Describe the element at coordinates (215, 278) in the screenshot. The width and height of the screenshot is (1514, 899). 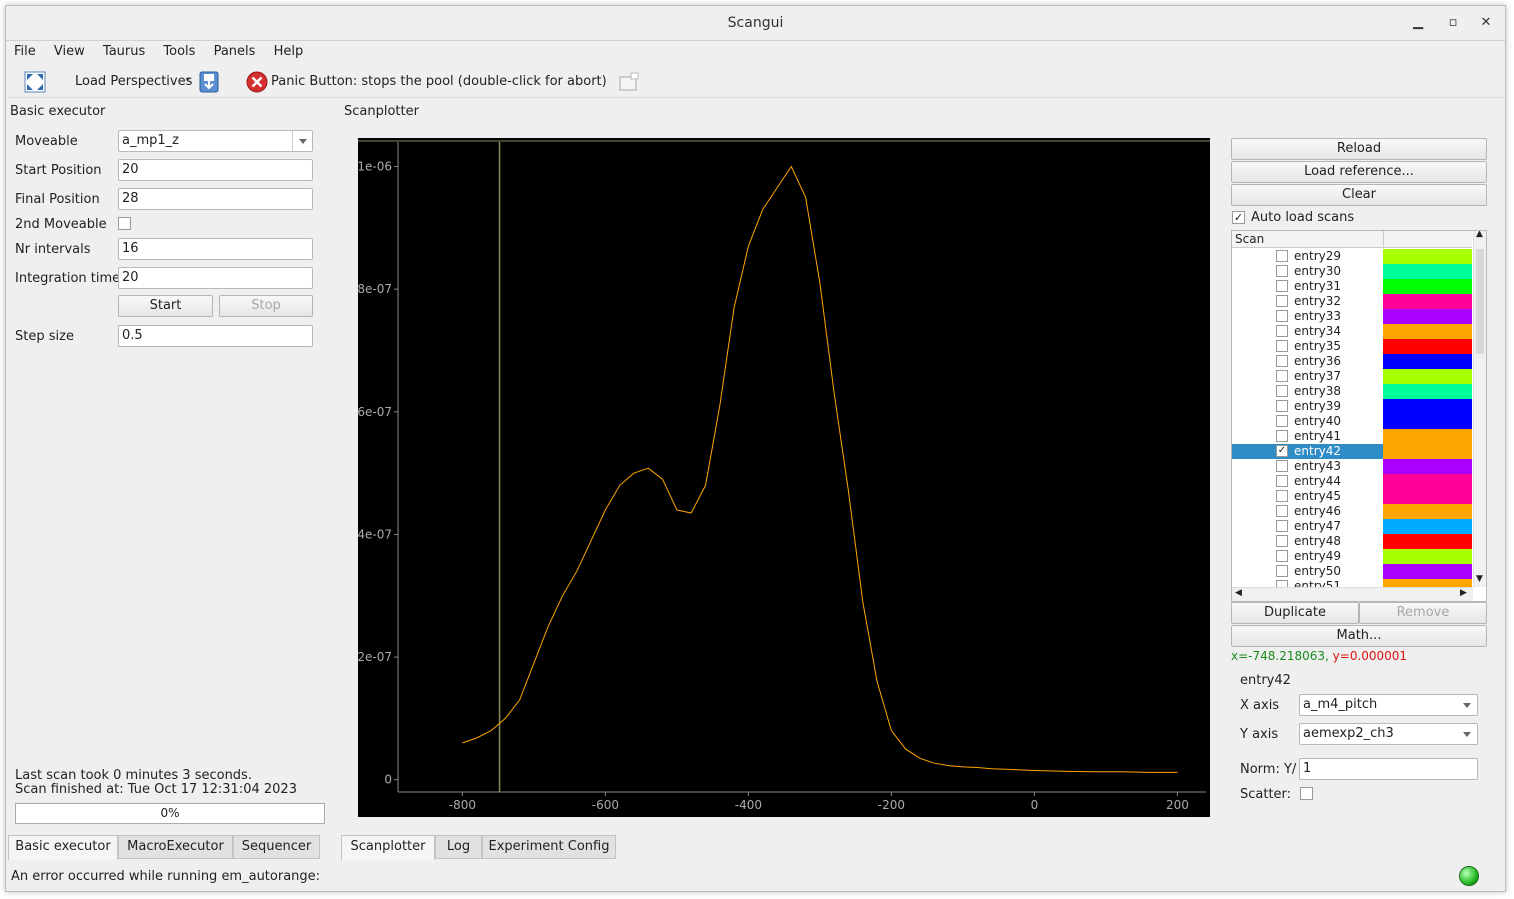
I see `integration-time-input: 20` at that location.